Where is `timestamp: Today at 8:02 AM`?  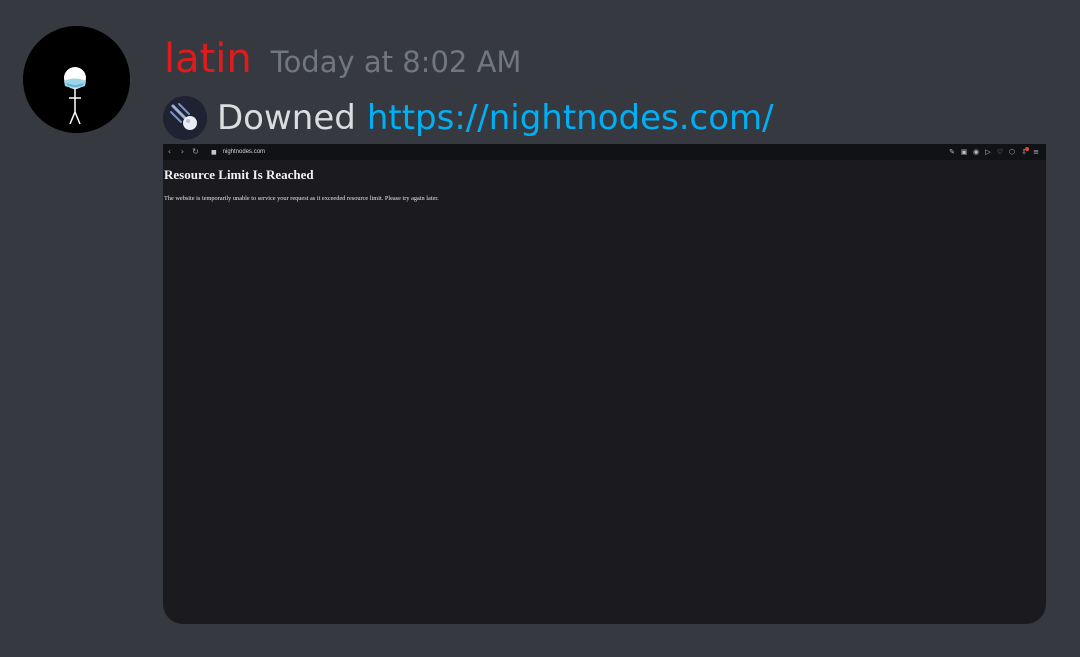 timestamp: Today at 8:02 AM is located at coordinates (396, 62).